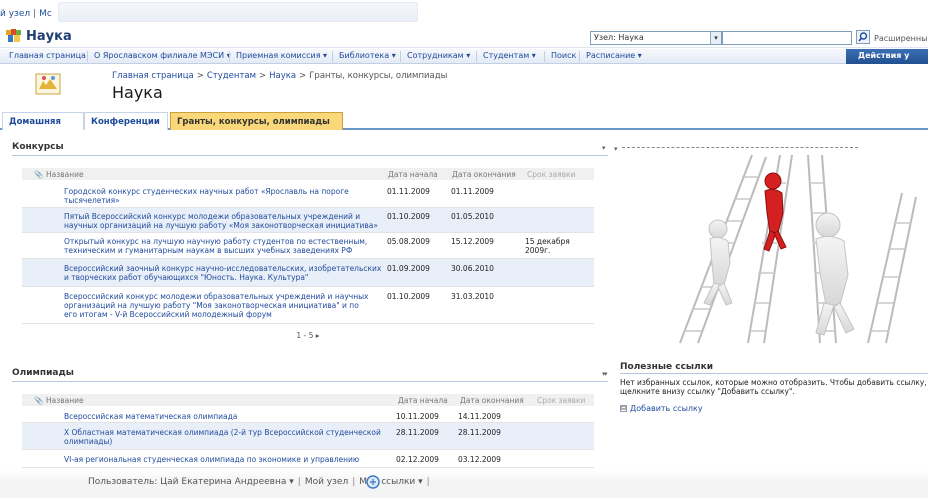  What do you see at coordinates (863, 37) in the screenshot?
I see `search-icon` at bounding box center [863, 37].